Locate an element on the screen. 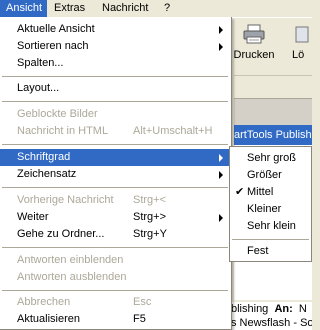  menu-item-abbrechen: Abbrechen Esc is located at coordinates (115, 302).